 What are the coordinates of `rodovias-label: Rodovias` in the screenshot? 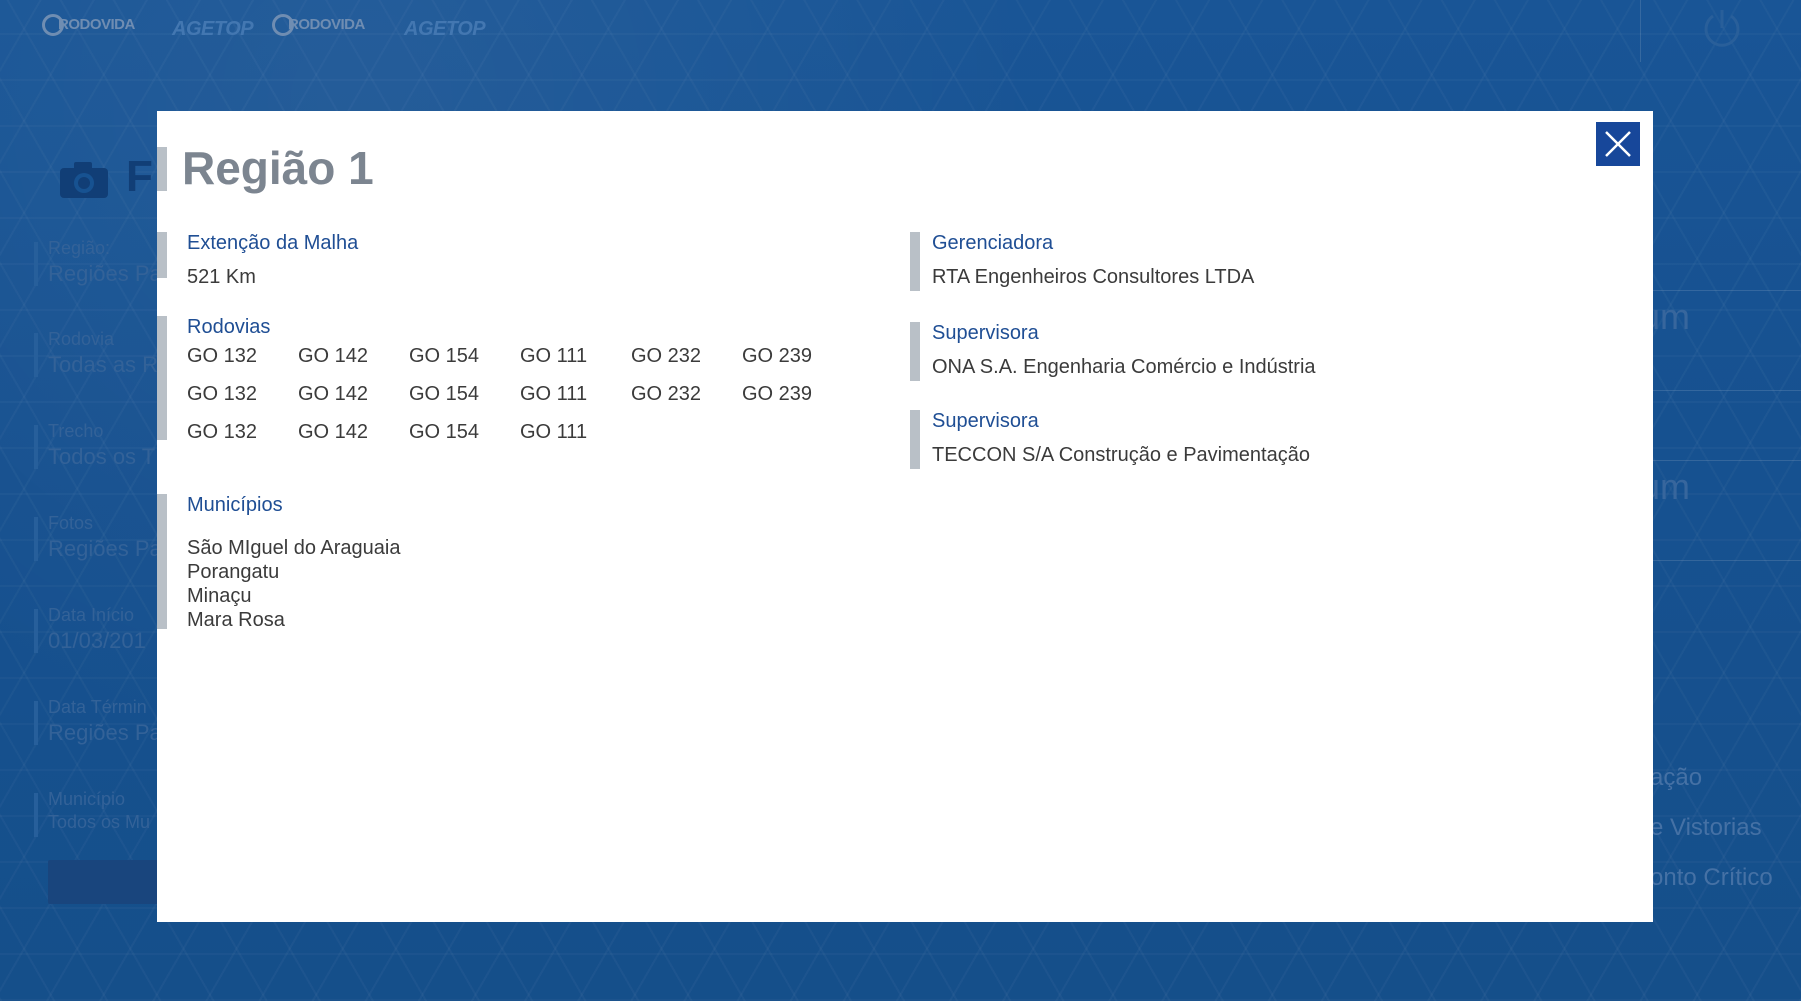 It's located at (229, 327).